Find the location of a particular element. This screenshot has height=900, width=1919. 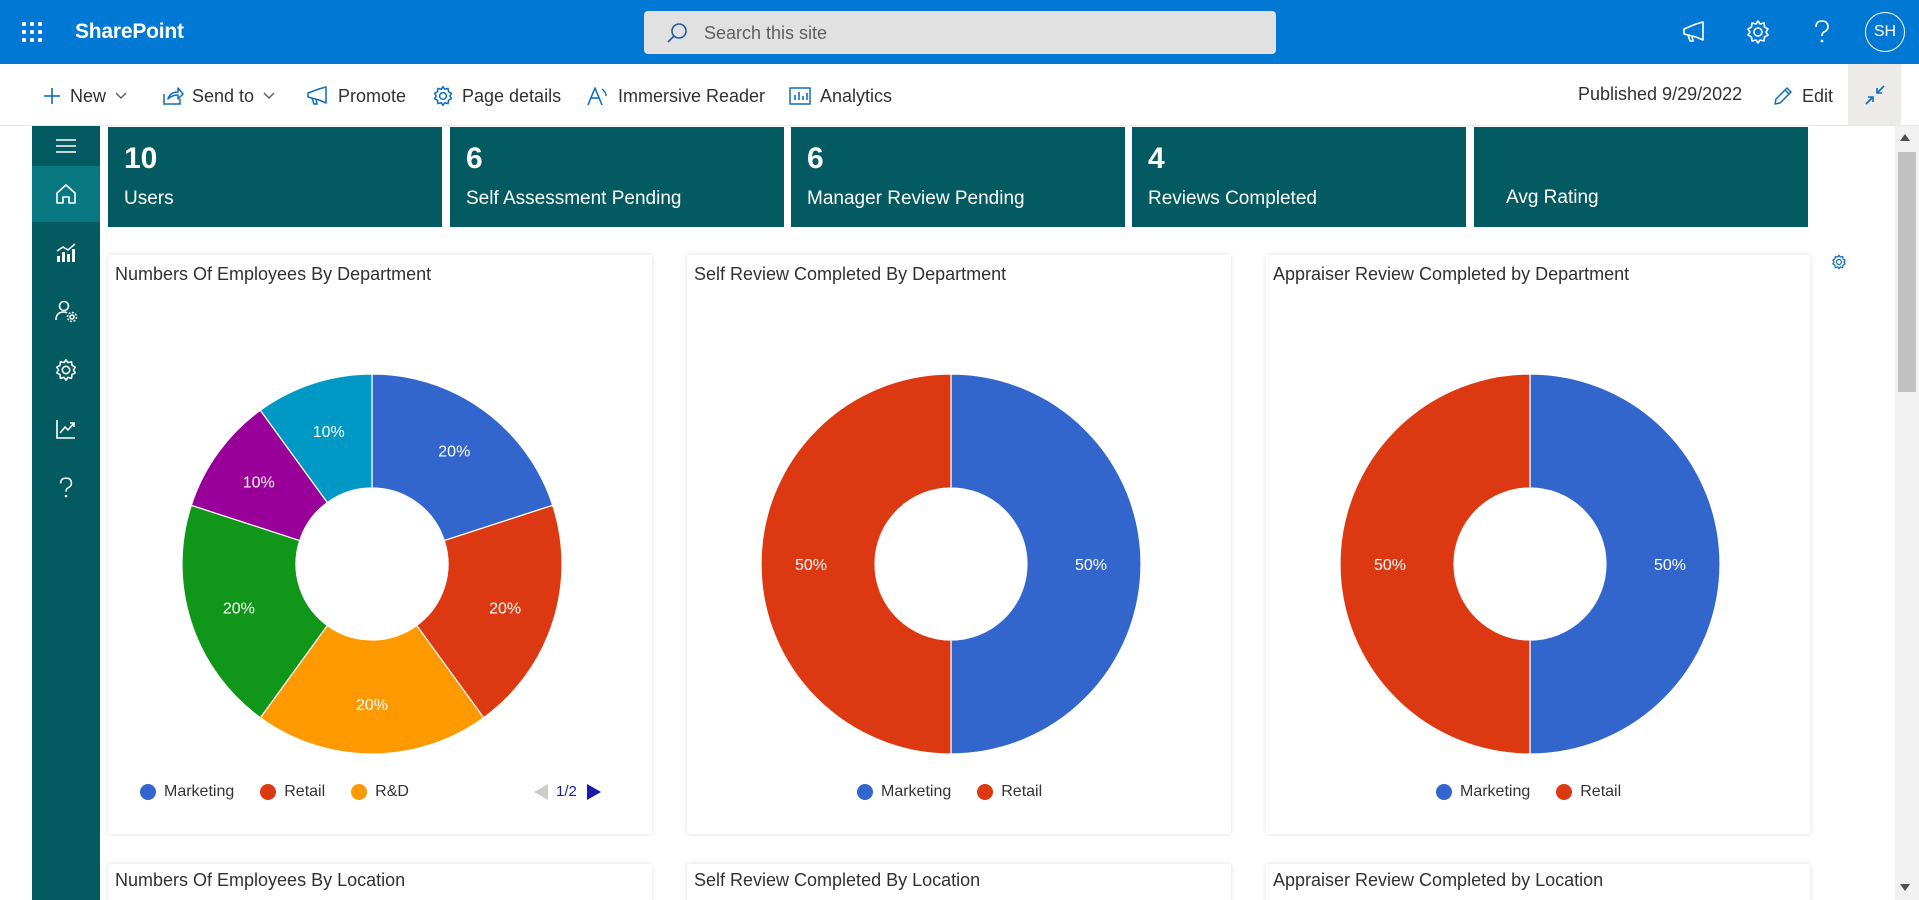

plus-icon is located at coordinates (52, 96).